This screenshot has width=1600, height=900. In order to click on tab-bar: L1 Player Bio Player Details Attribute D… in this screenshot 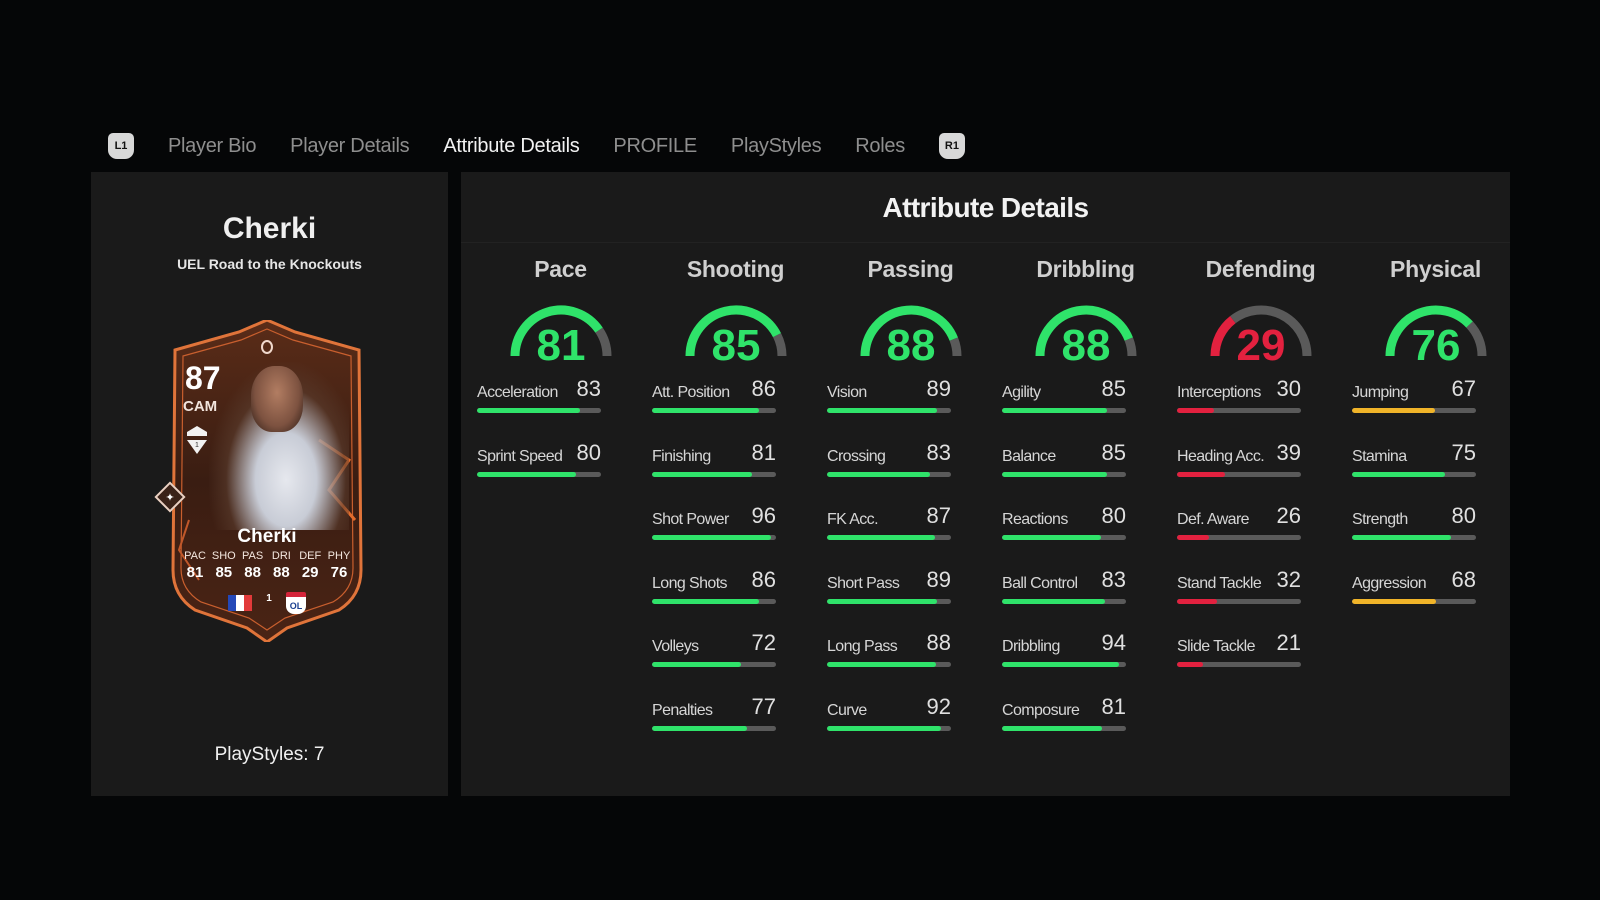, I will do `click(536, 146)`.